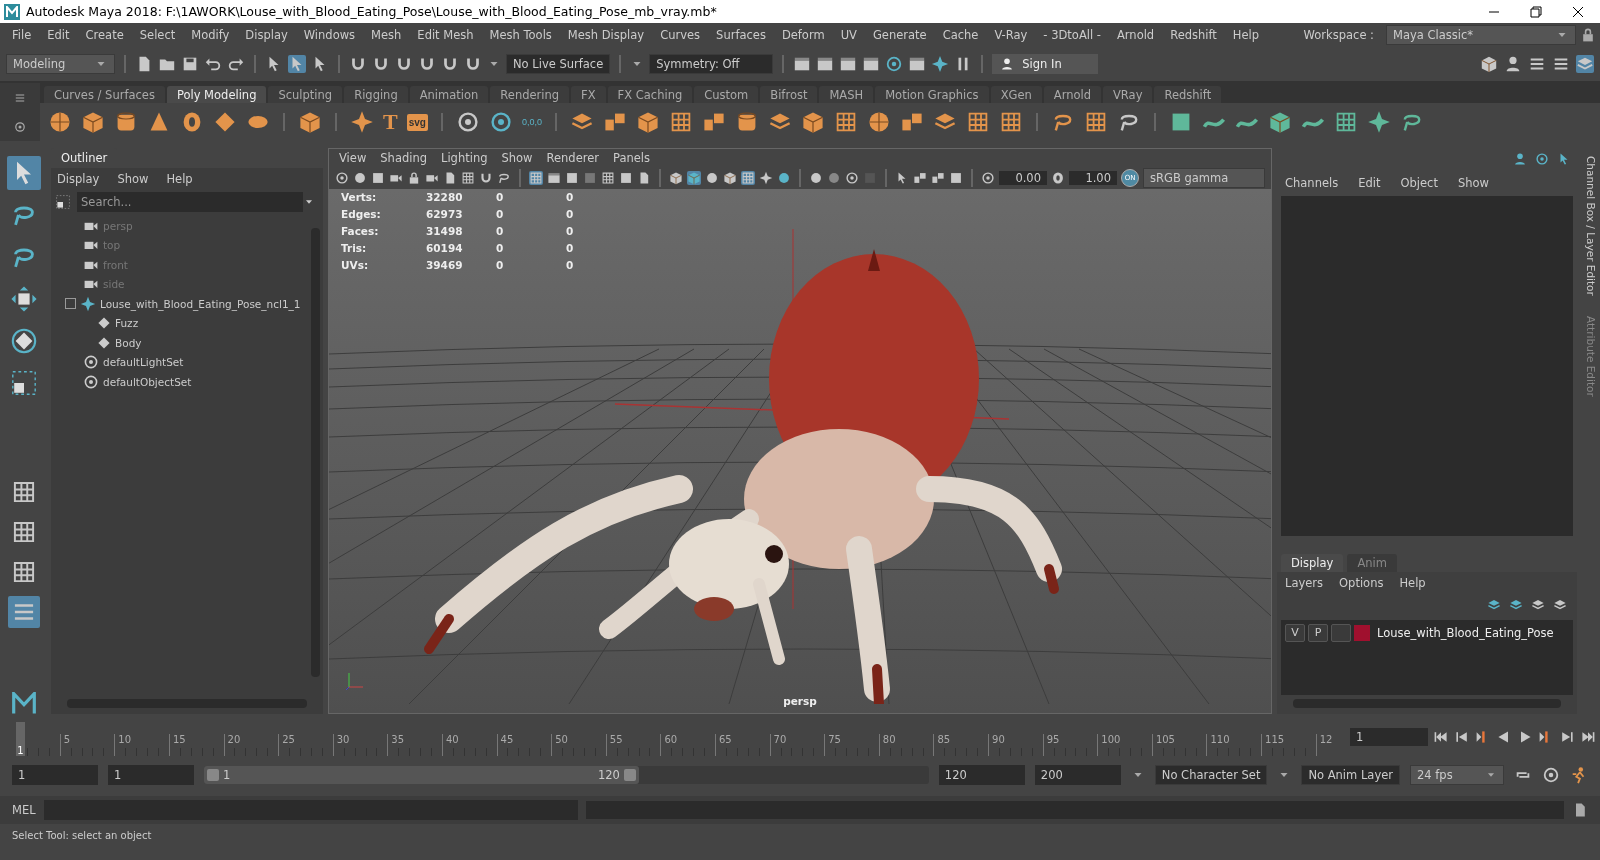 This screenshot has width=1600, height=860. What do you see at coordinates (151, 775) in the screenshot?
I see `playback-start-field: 1` at bounding box center [151, 775].